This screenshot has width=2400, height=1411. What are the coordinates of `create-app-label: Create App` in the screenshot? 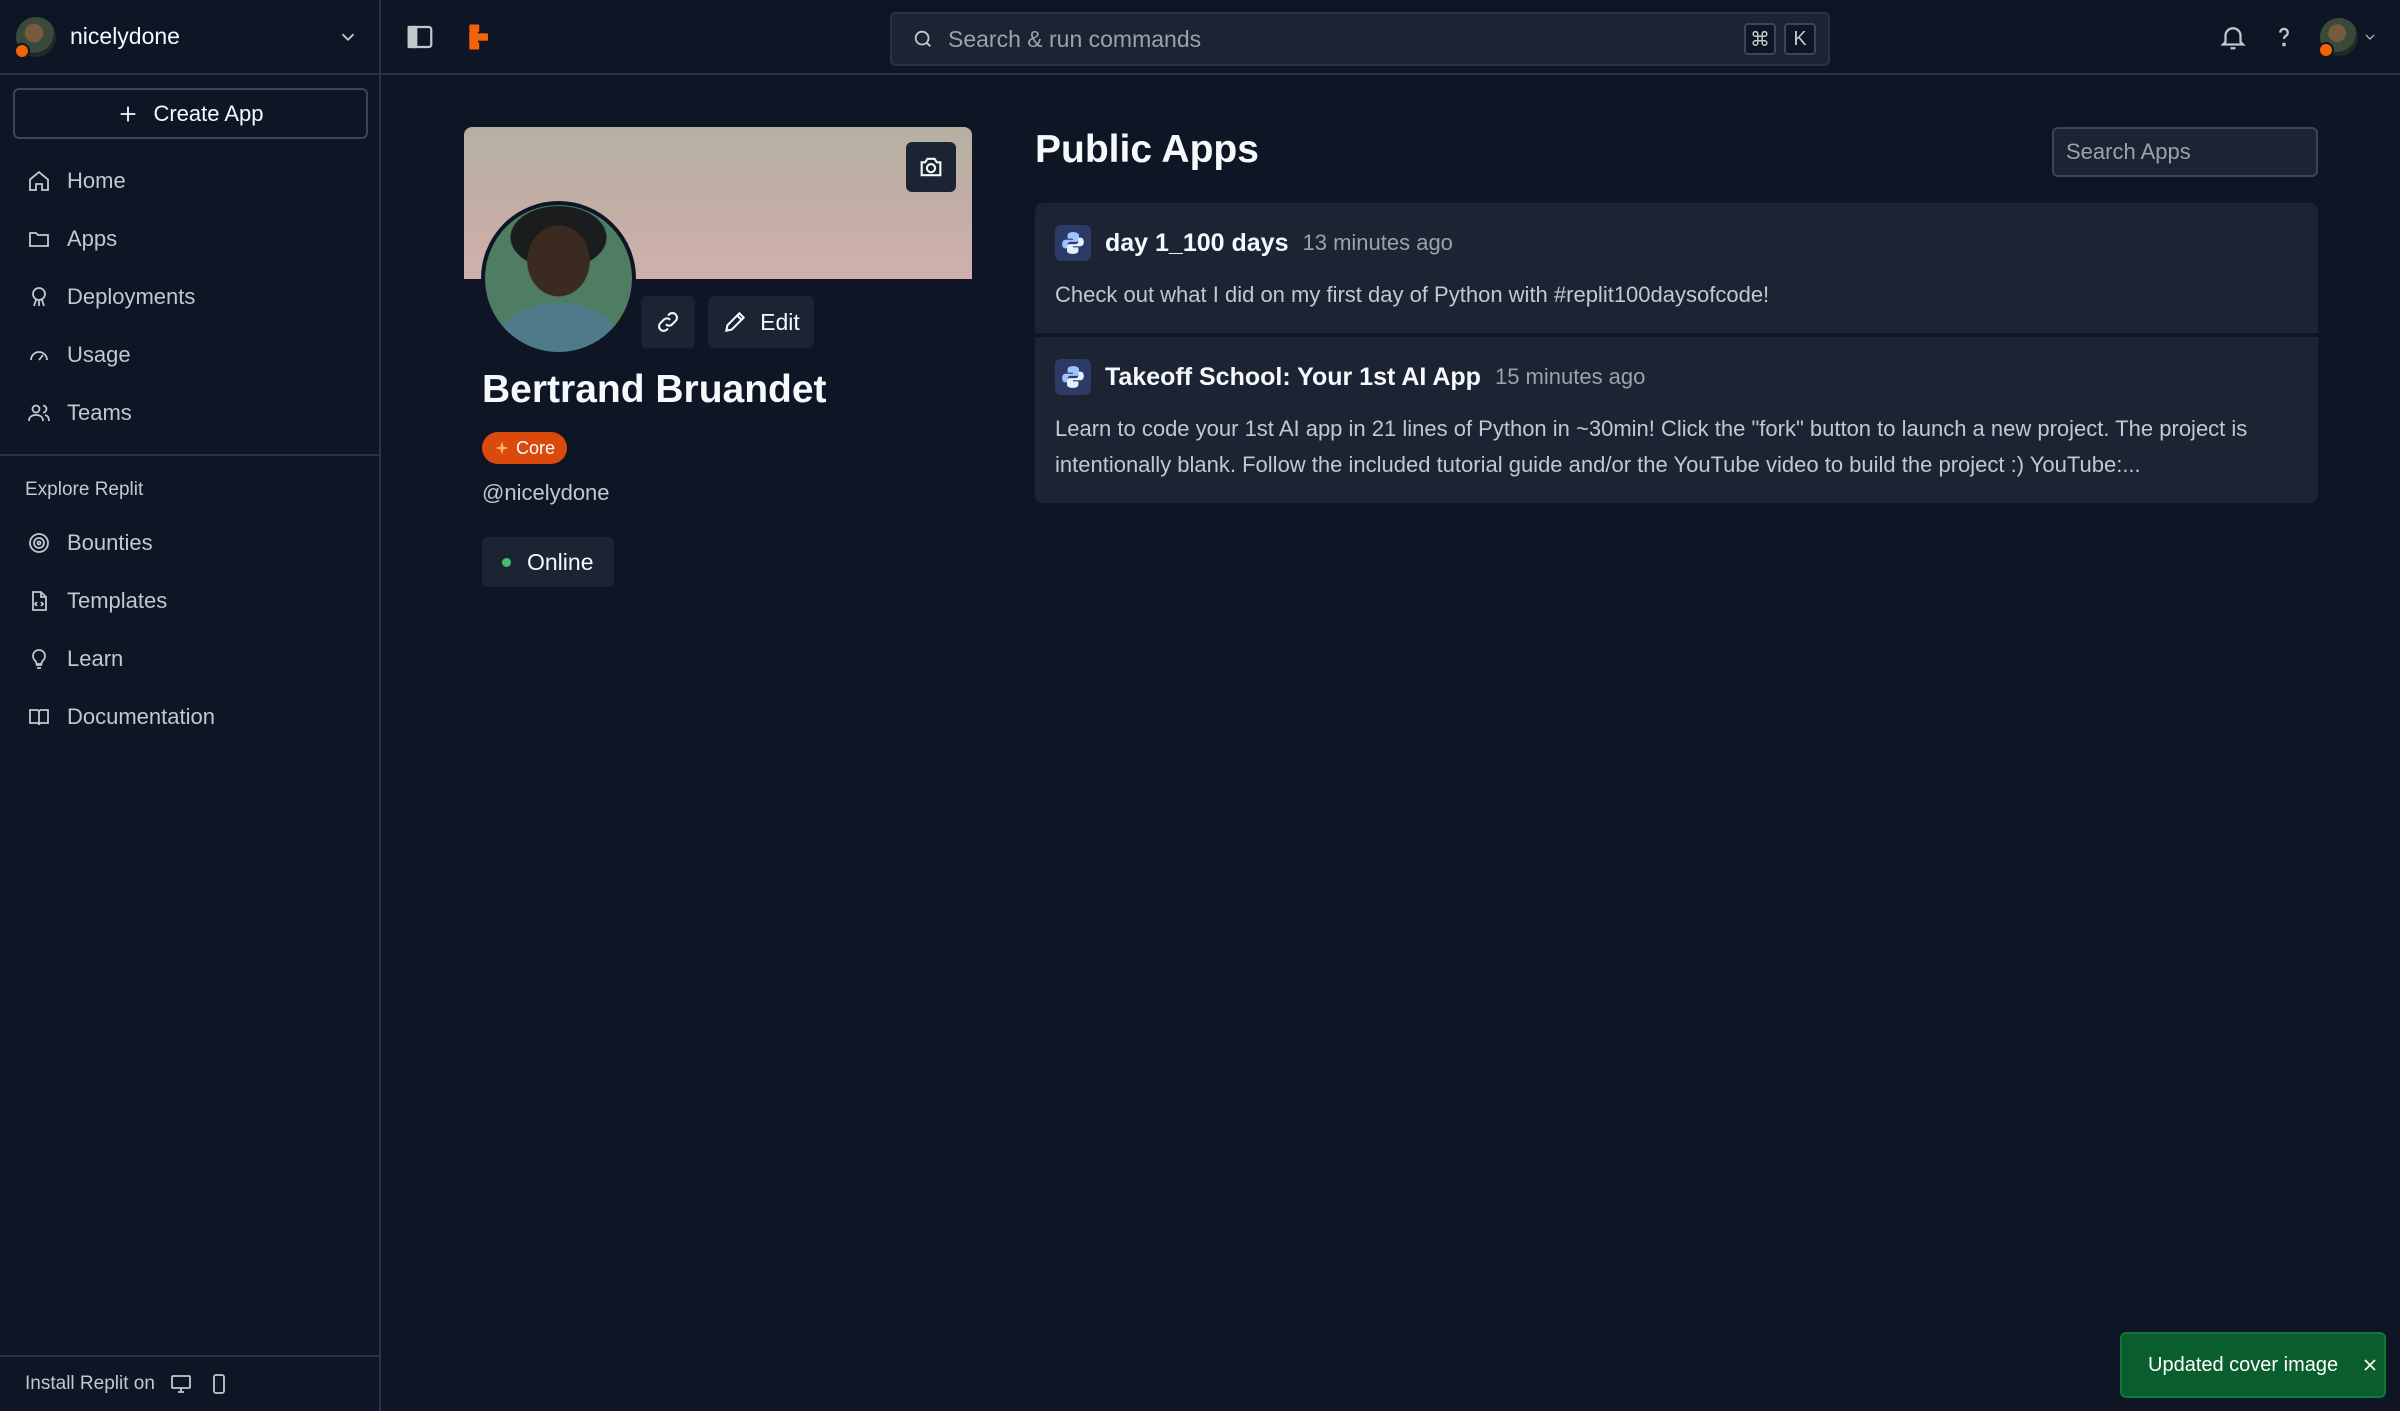 It's located at (208, 113).